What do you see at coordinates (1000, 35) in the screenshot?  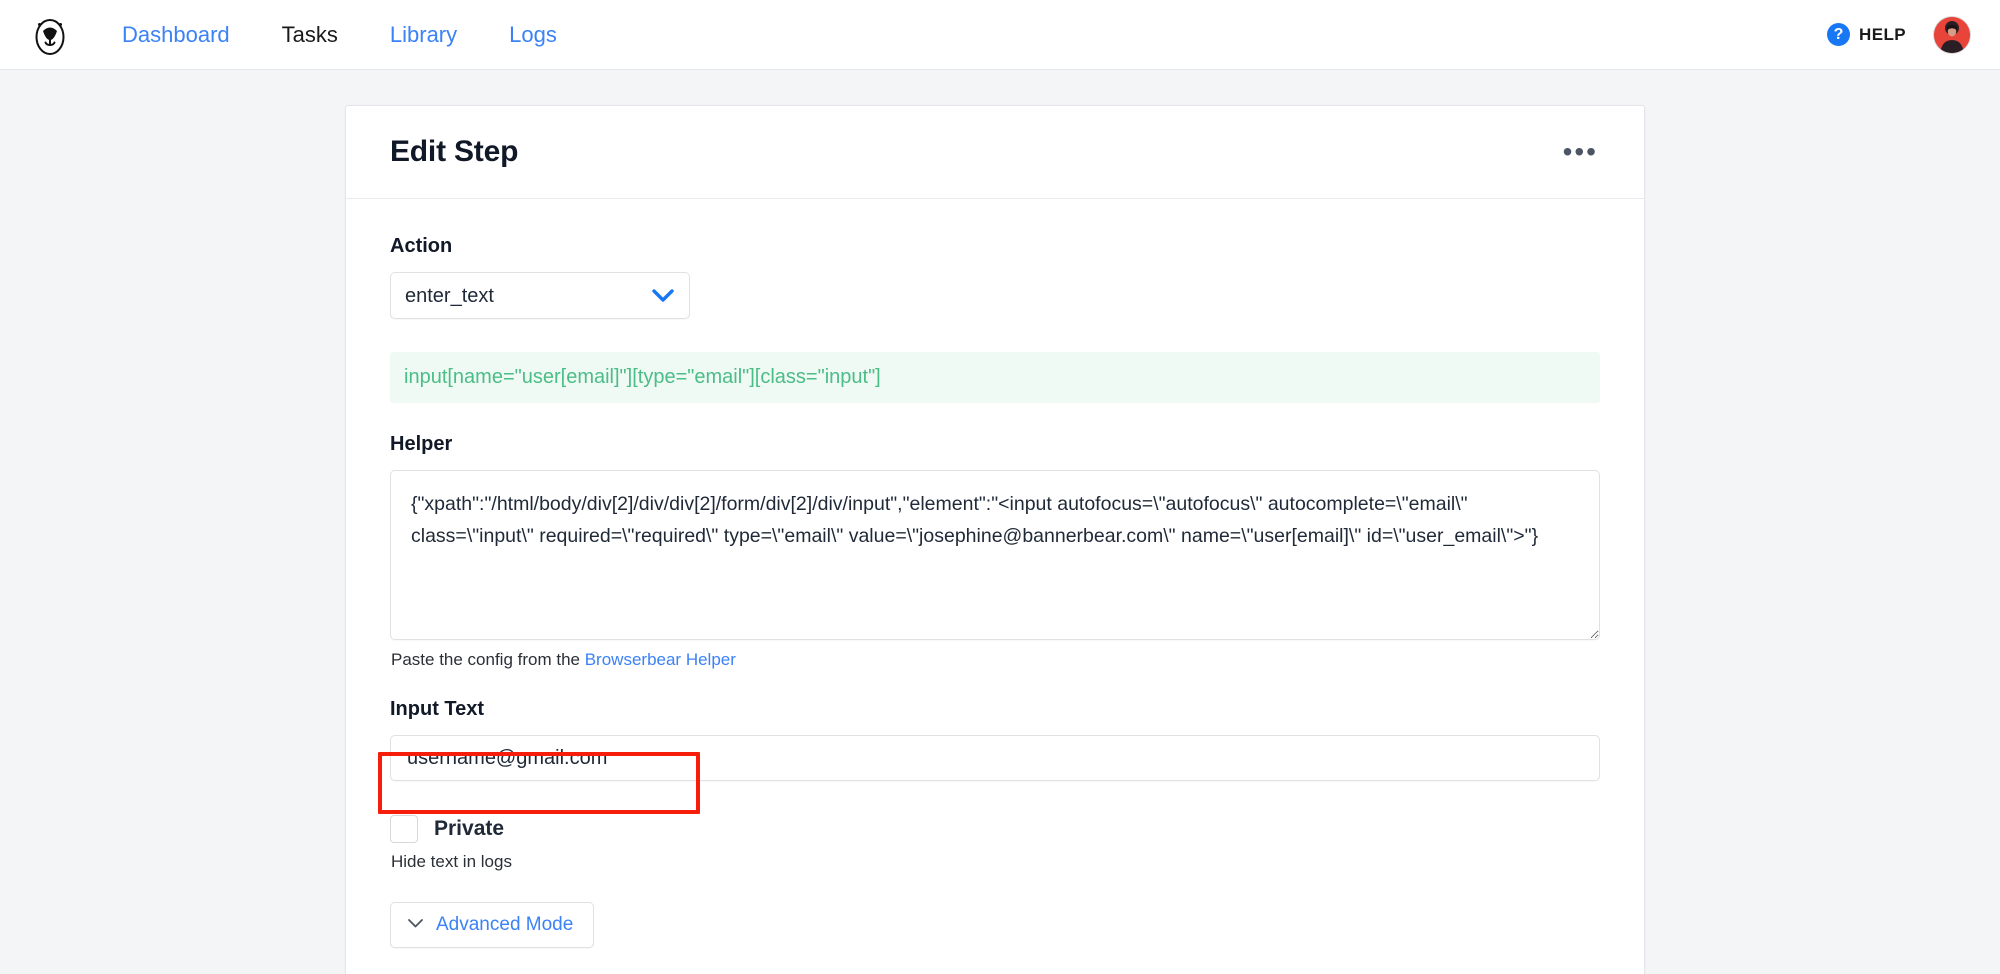 I see `top-navigation-bar: Dashboard Tasks Library Logs ? HELP` at bounding box center [1000, 35].